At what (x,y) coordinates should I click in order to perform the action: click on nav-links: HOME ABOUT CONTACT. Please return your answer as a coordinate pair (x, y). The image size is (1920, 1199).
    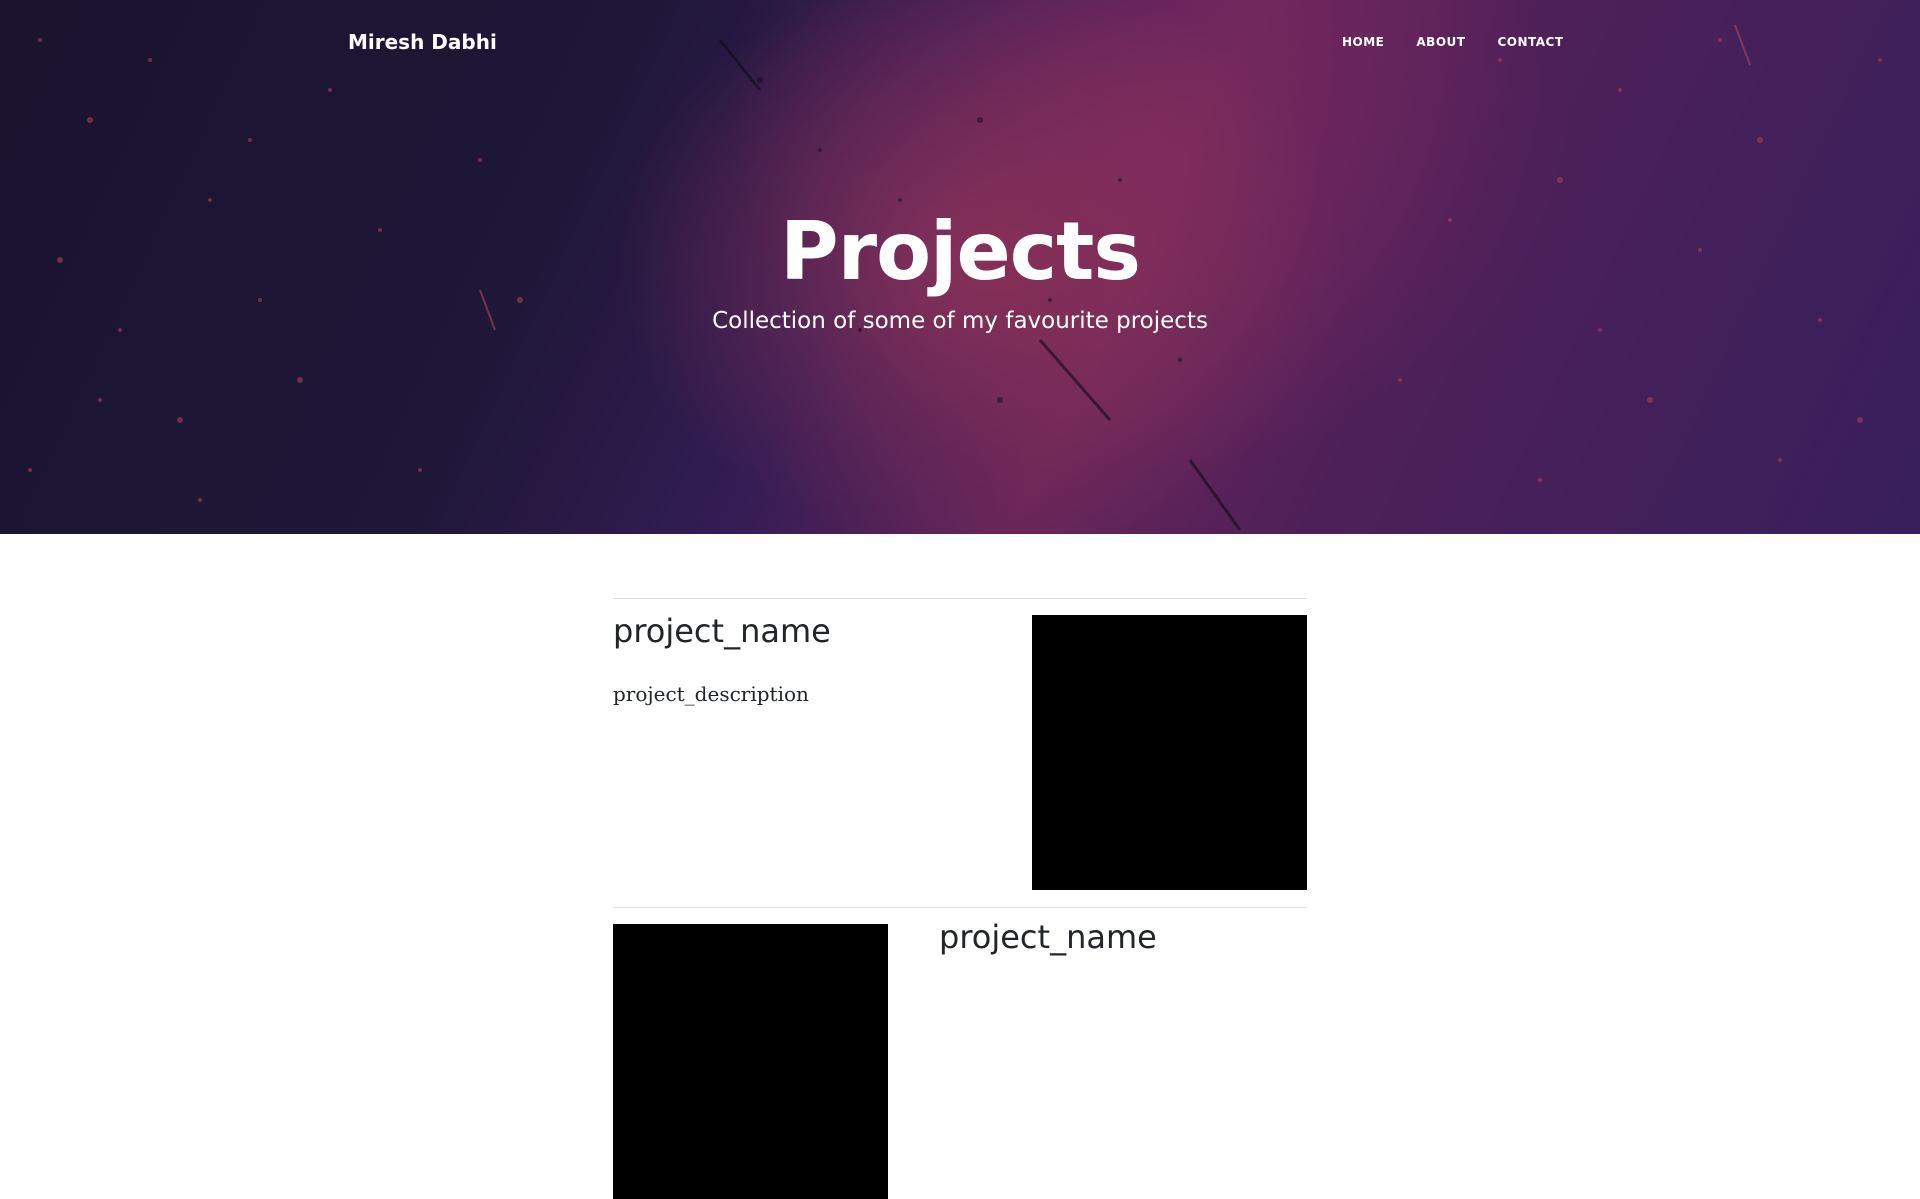
    Looking at the image, I should click on (1453, 42).